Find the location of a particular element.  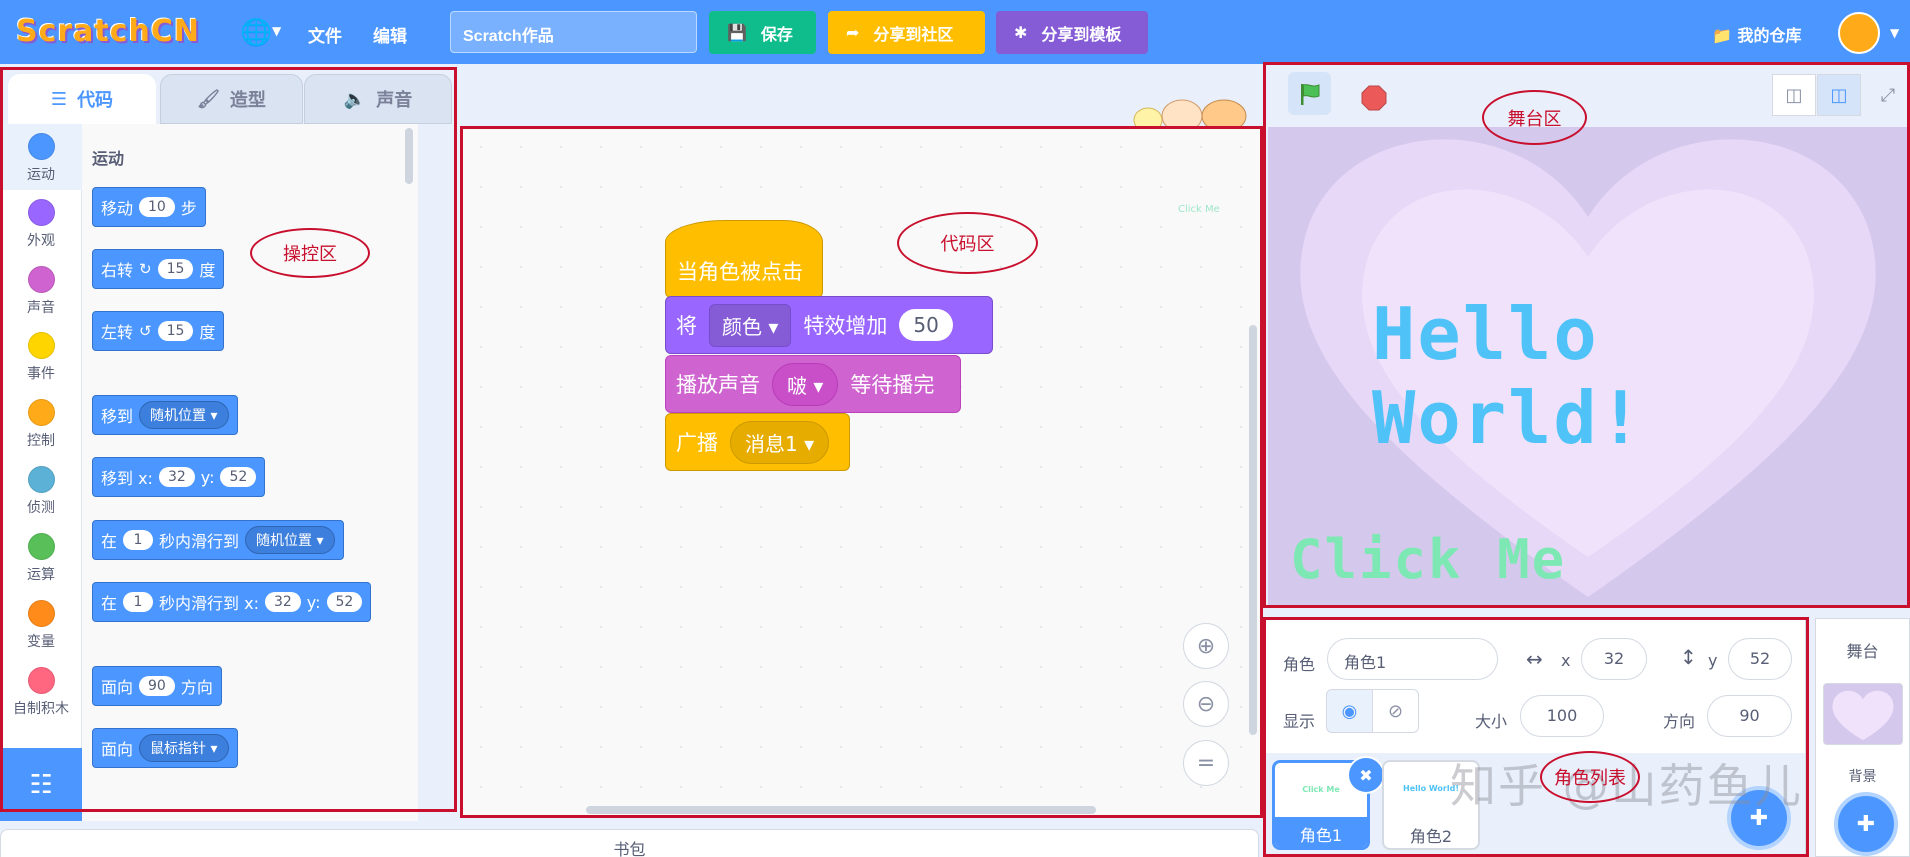

code-area-annotation: 代码区 is located at coordinates (967, 243).